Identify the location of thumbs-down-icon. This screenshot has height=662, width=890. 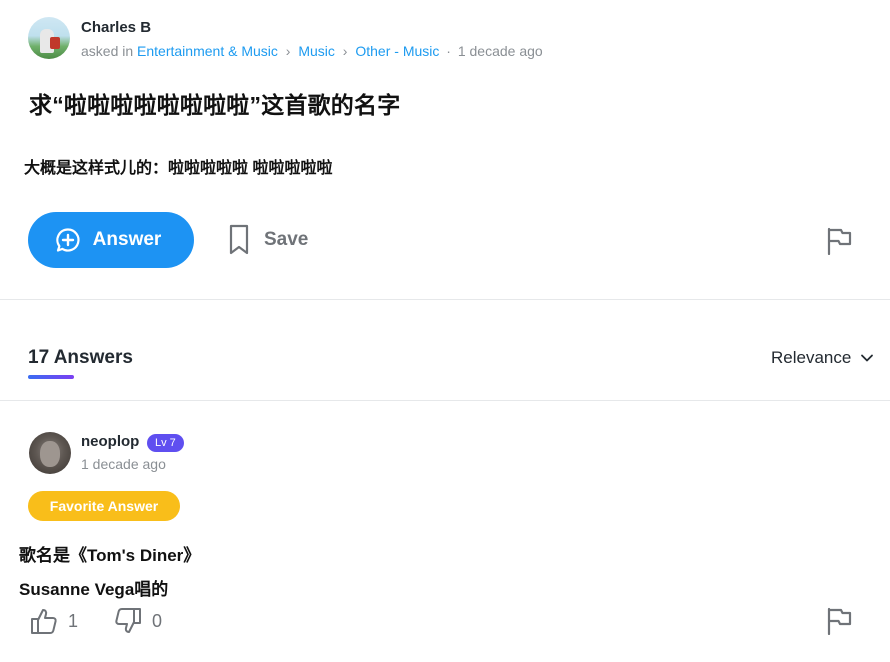
(128, 621).